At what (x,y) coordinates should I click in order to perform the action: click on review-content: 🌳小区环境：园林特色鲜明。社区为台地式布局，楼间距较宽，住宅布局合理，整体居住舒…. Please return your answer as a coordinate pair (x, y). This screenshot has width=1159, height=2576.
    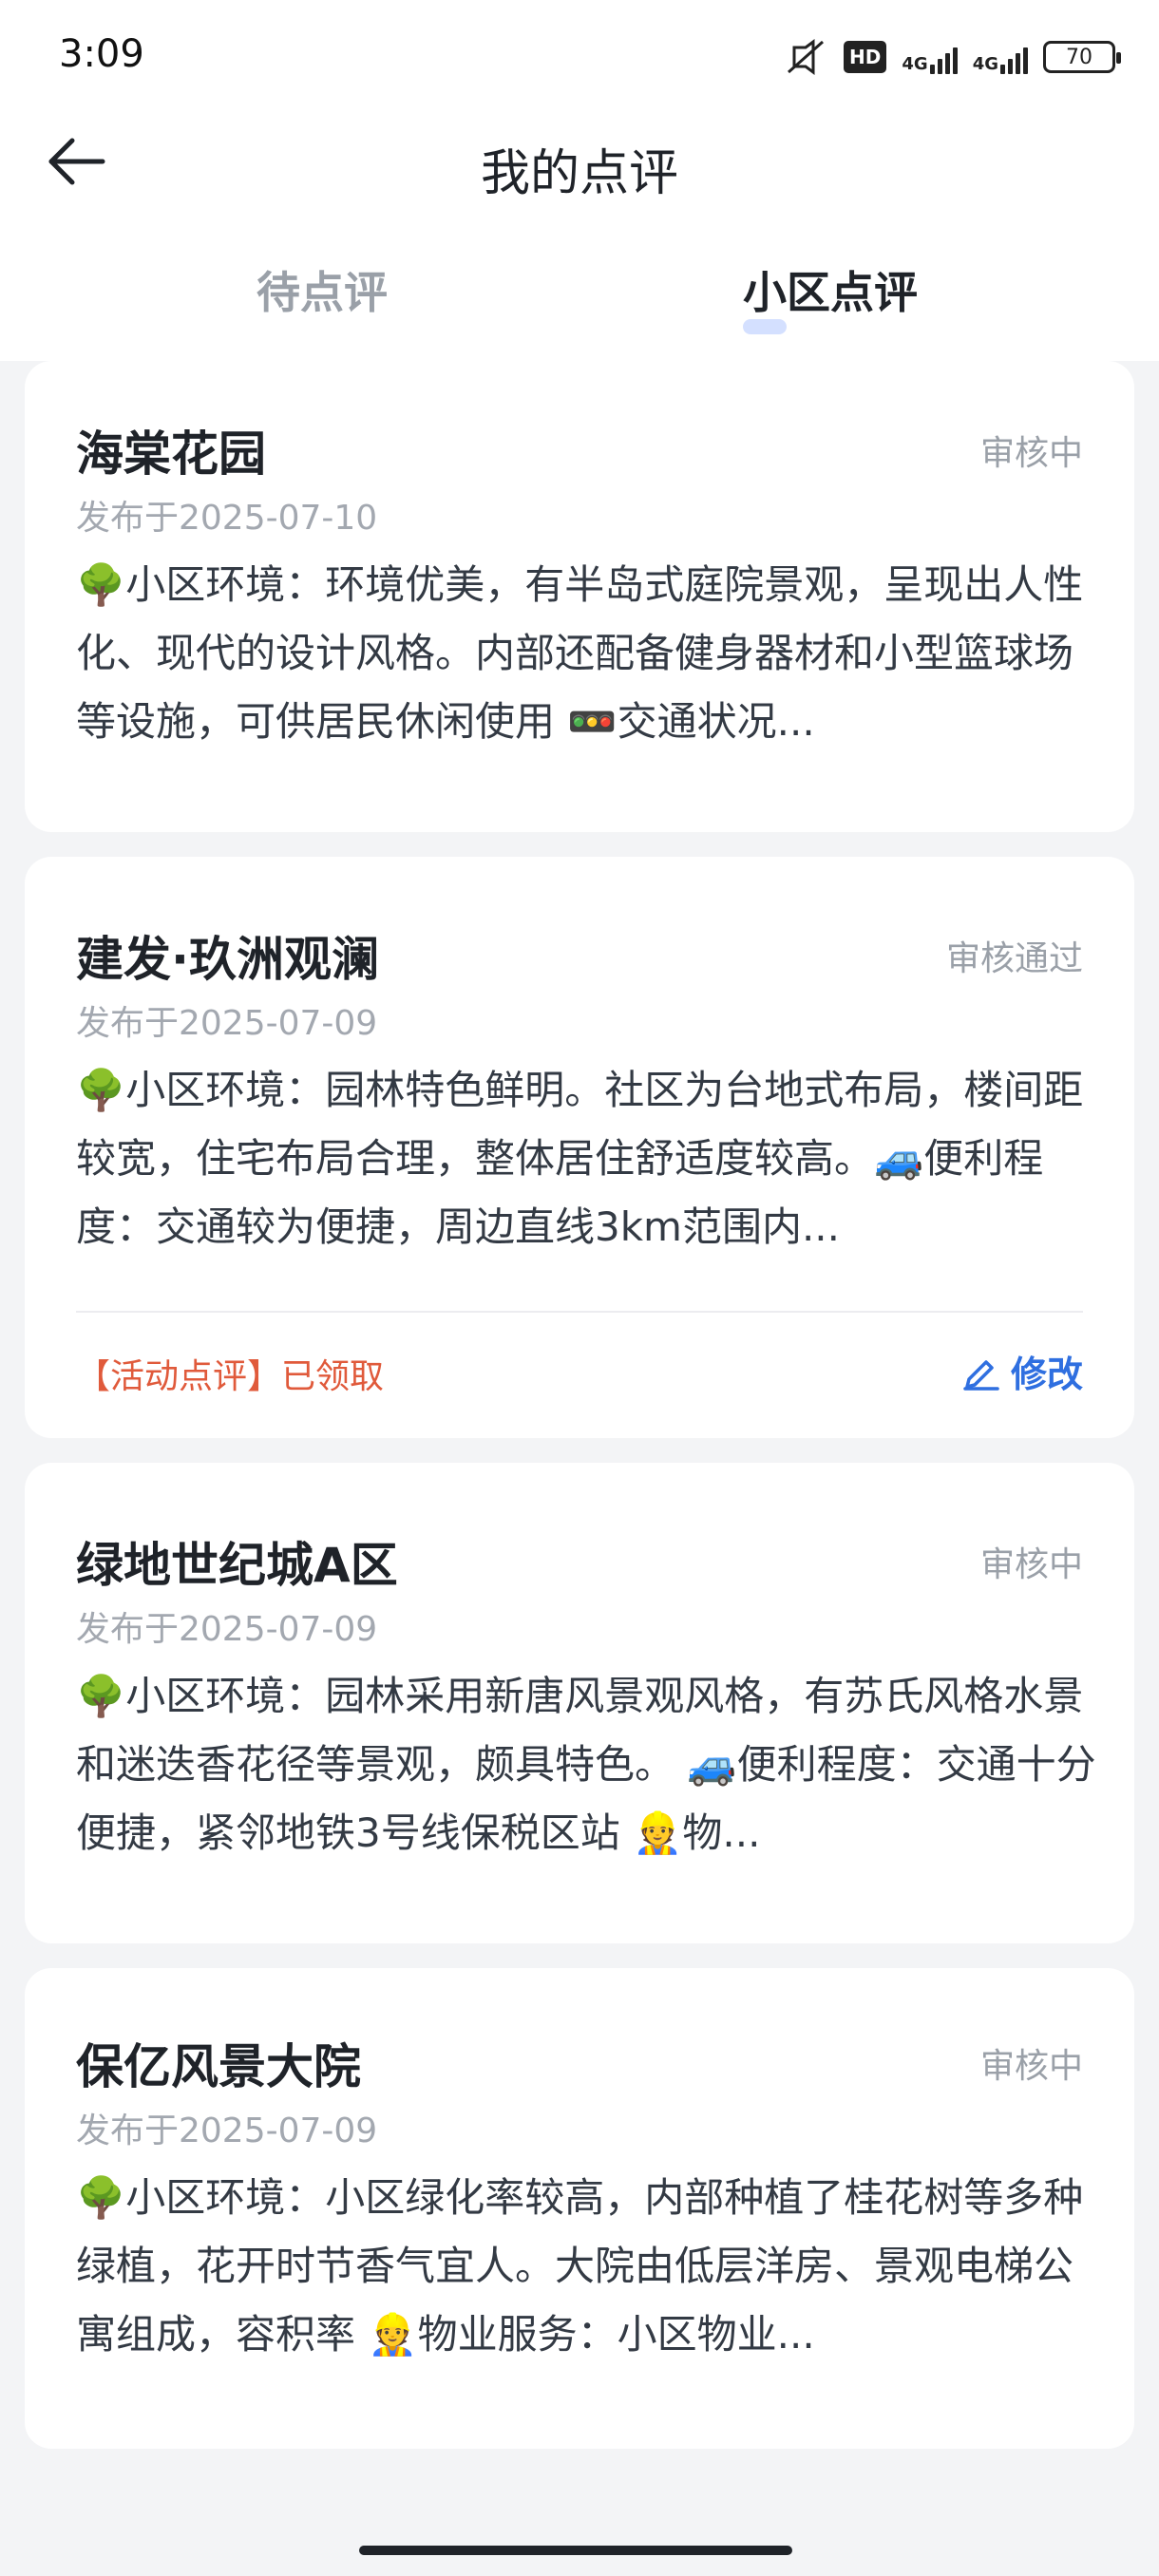
    Looking at the image, I should click on (580, 1158).